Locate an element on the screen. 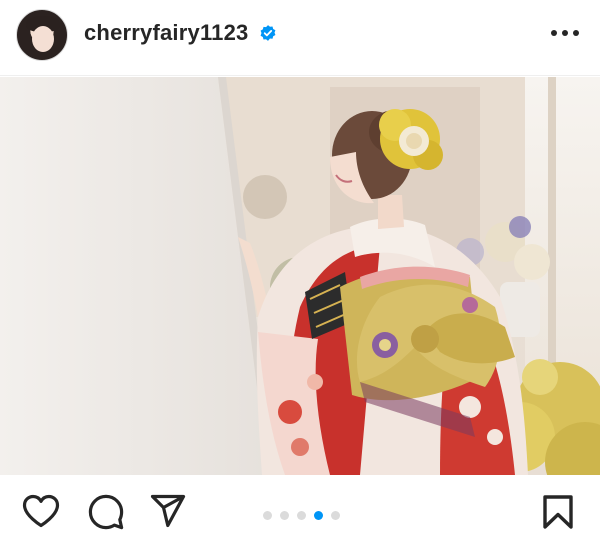 This screenshot has width=600, height=542. post-action-bar is located at coordinates (300, 509).